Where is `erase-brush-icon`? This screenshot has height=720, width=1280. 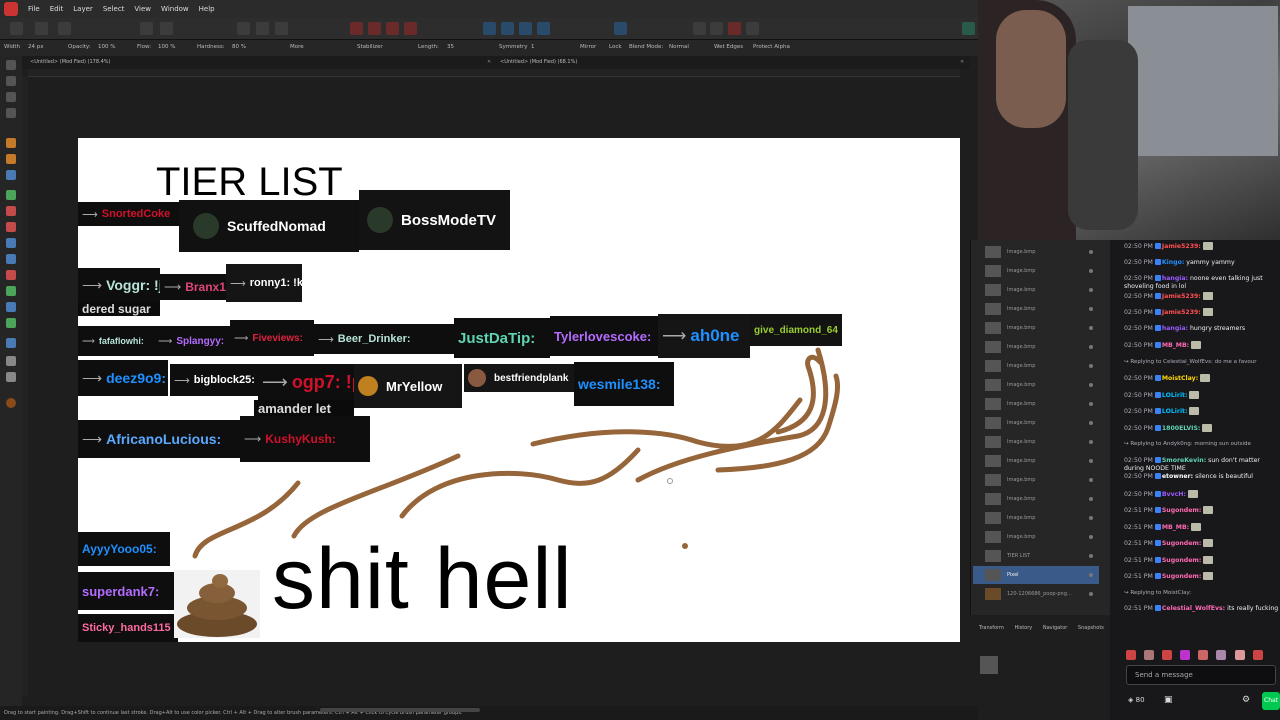 erase-brush-icon is located at coordinates (11, 227).